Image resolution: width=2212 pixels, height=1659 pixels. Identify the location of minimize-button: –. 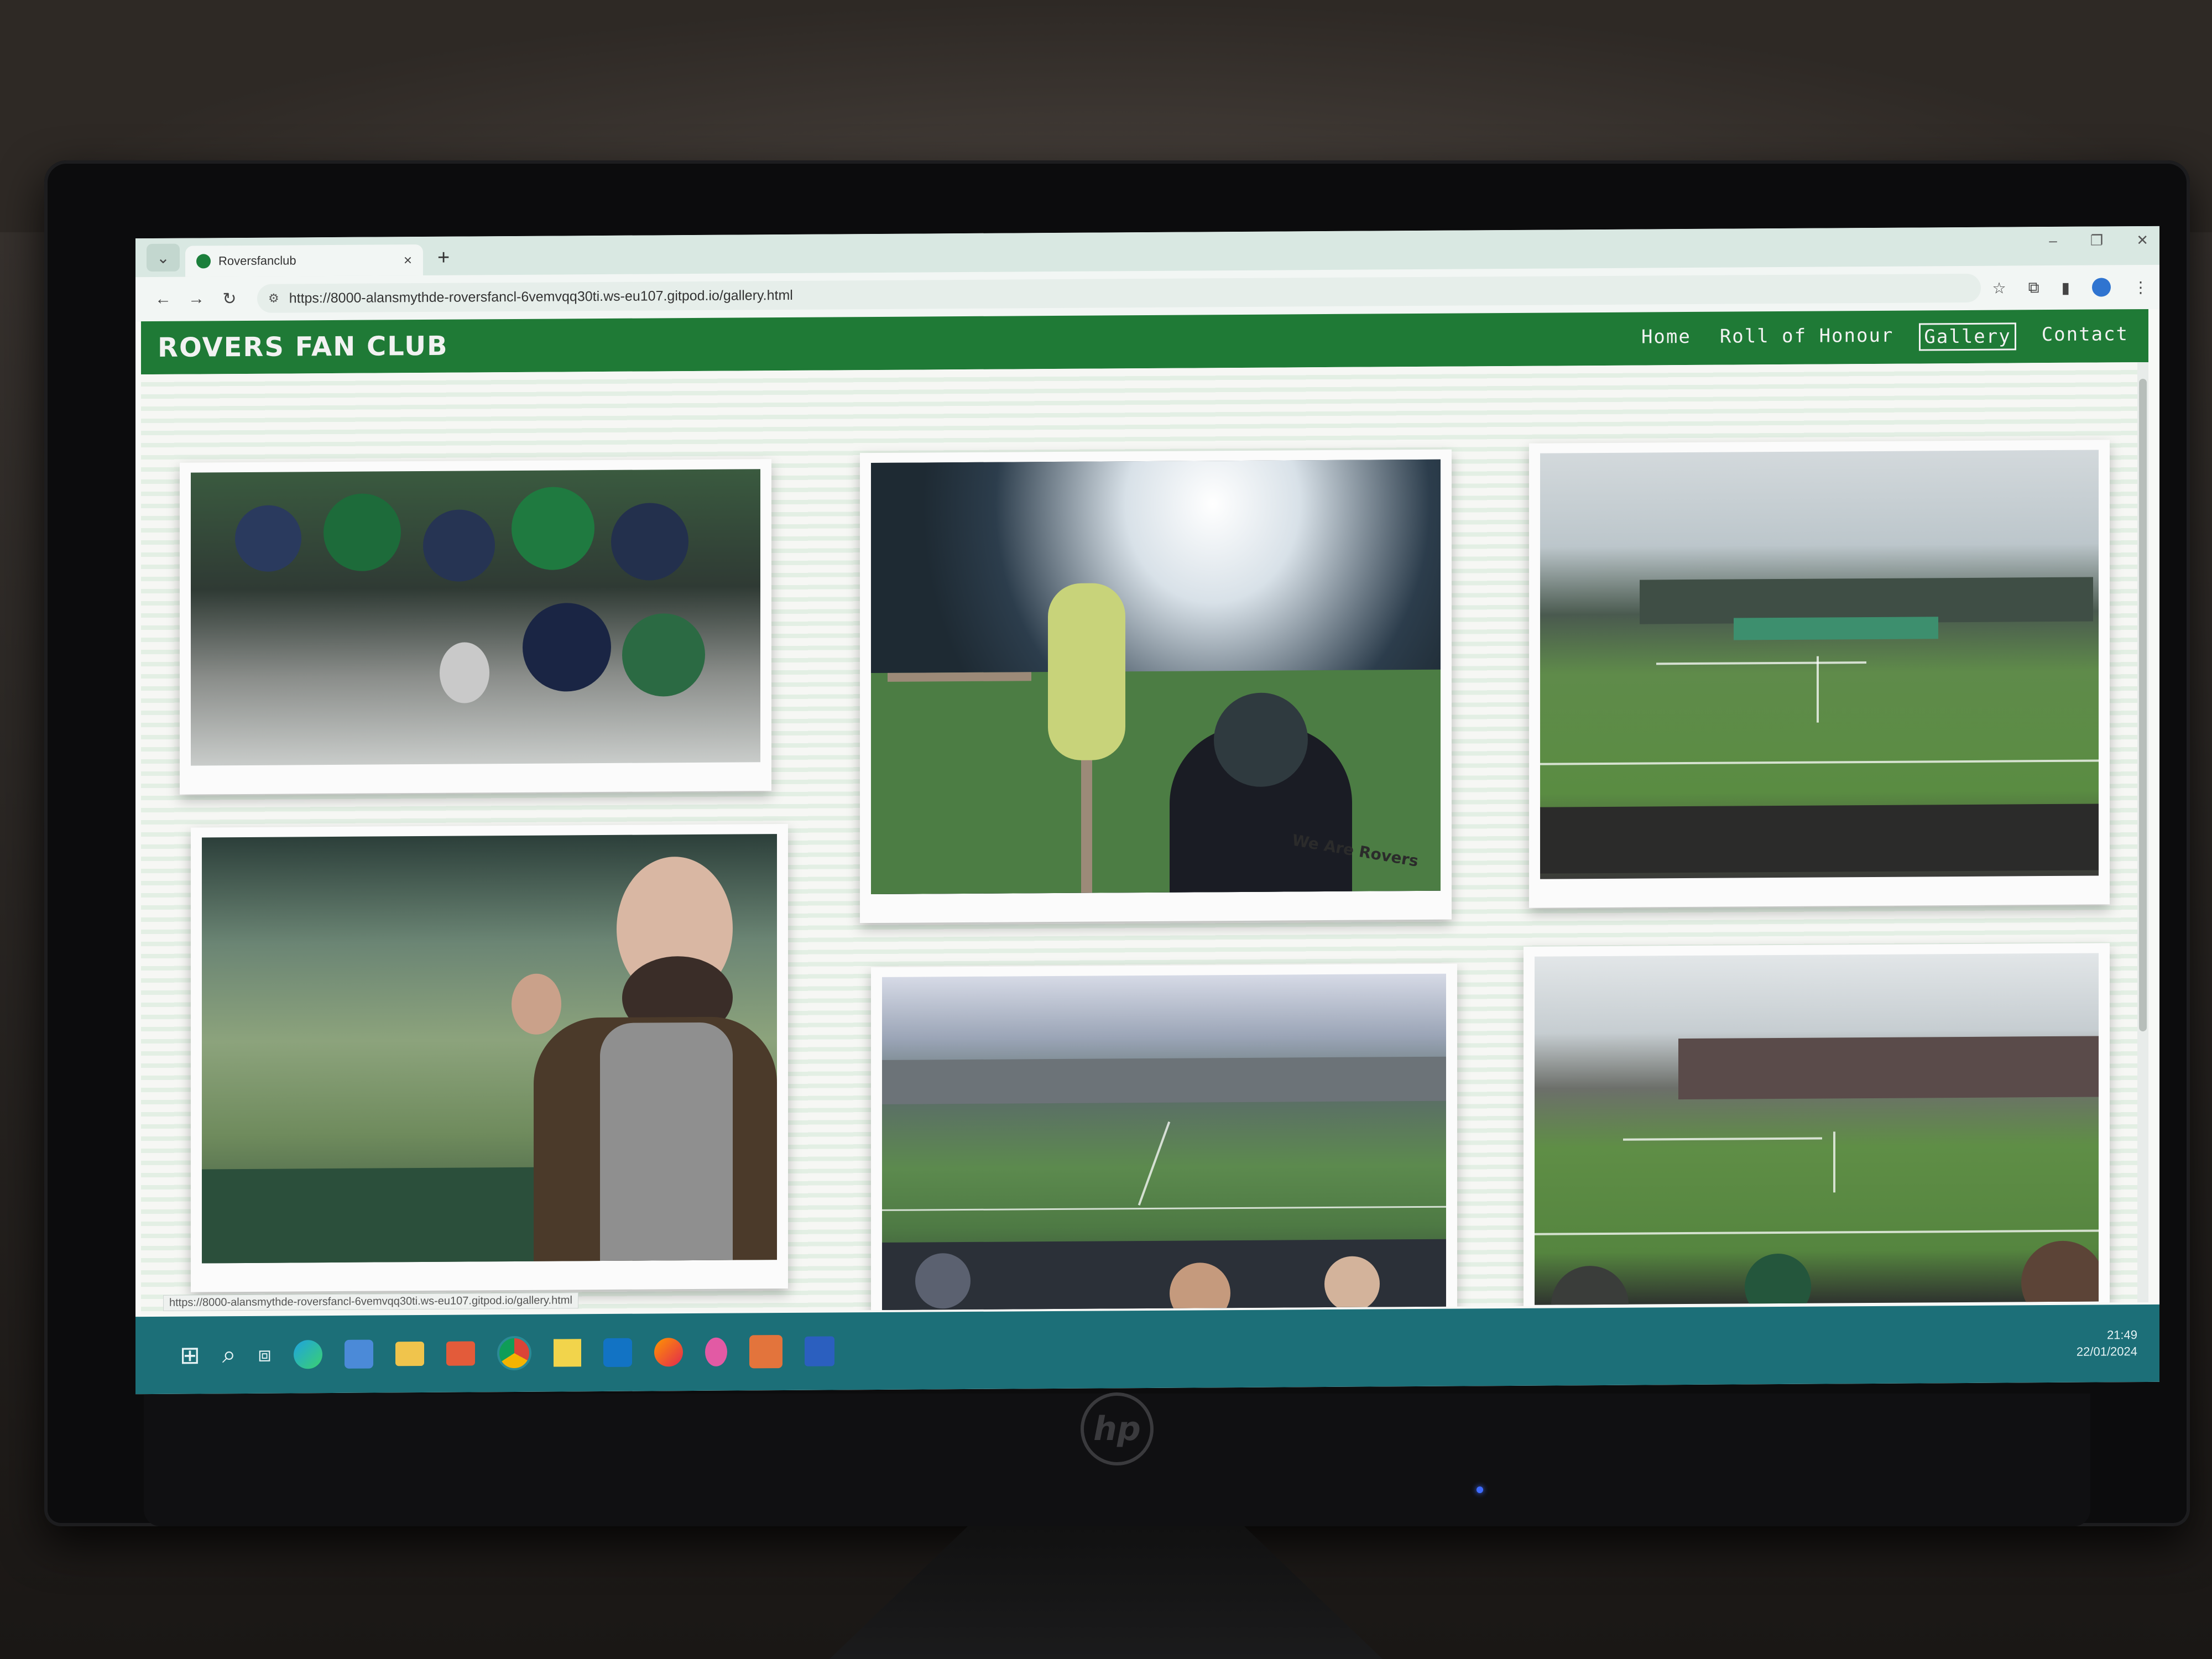
(2053, 241).